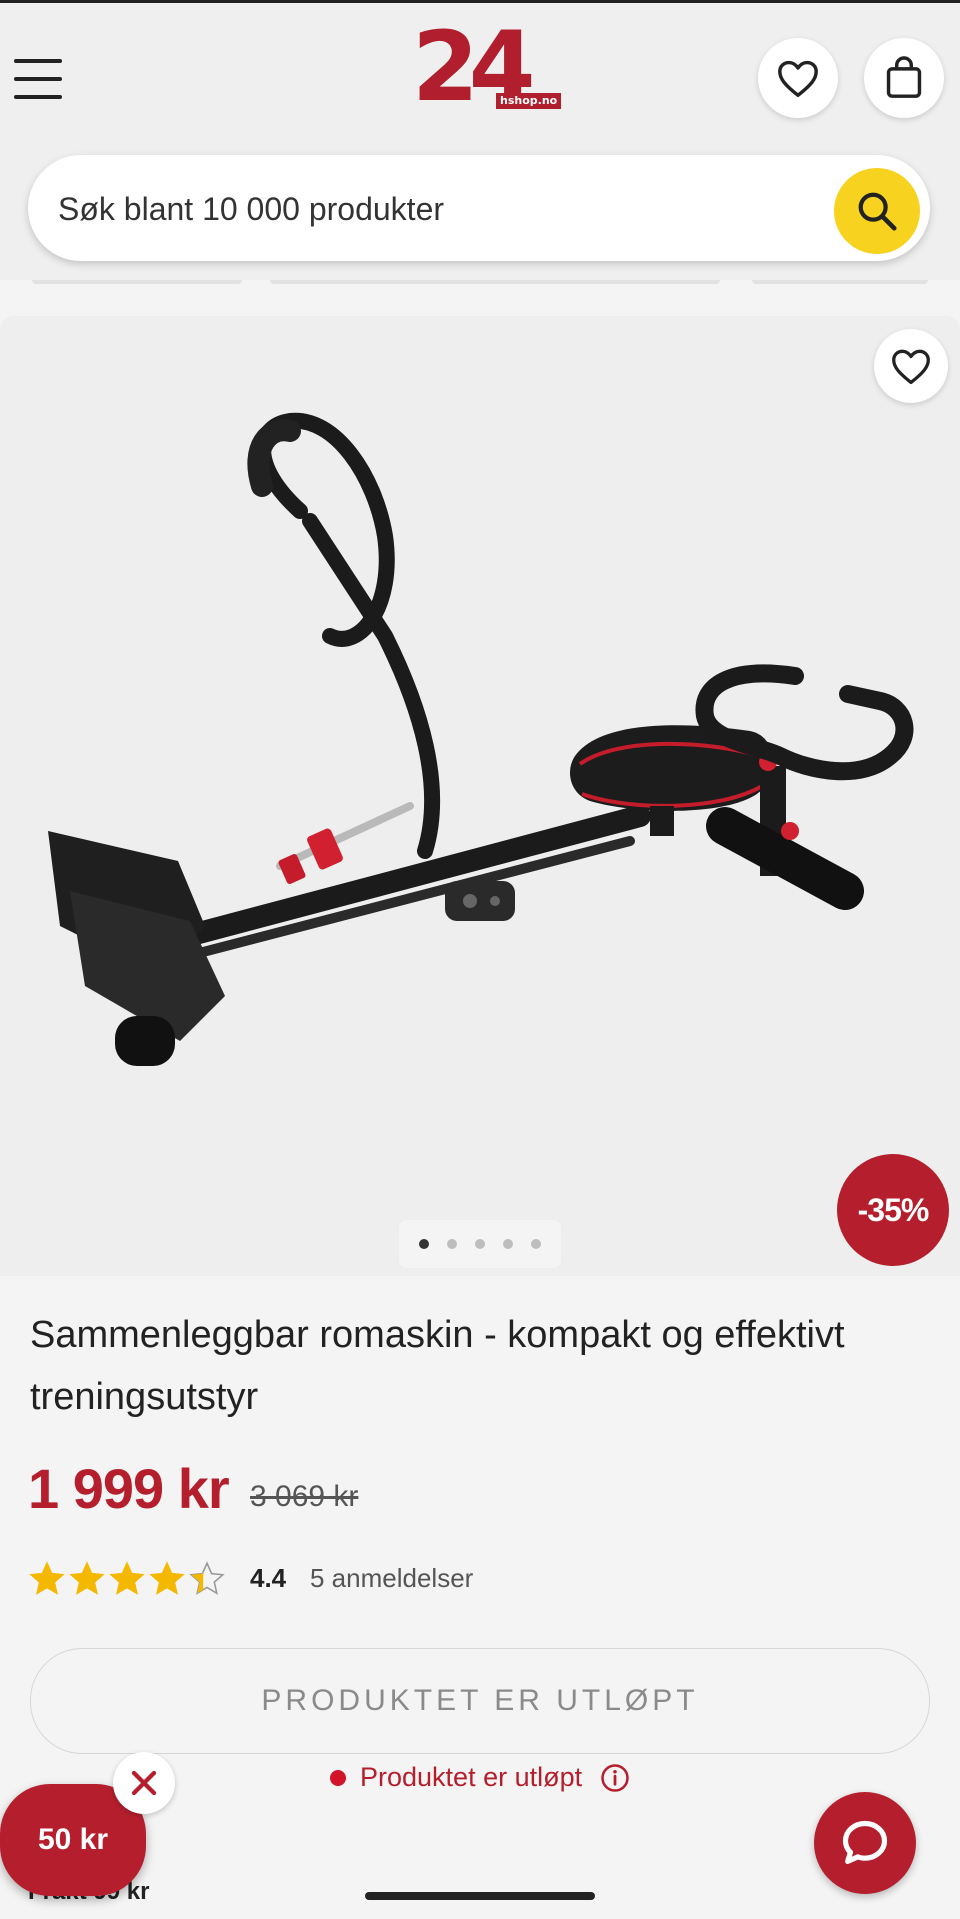  What do you see at coordinates (304, 1496) in the screenshot?
I see `product-old-price: 3 069 kr` at bounding box center [304, 1496].